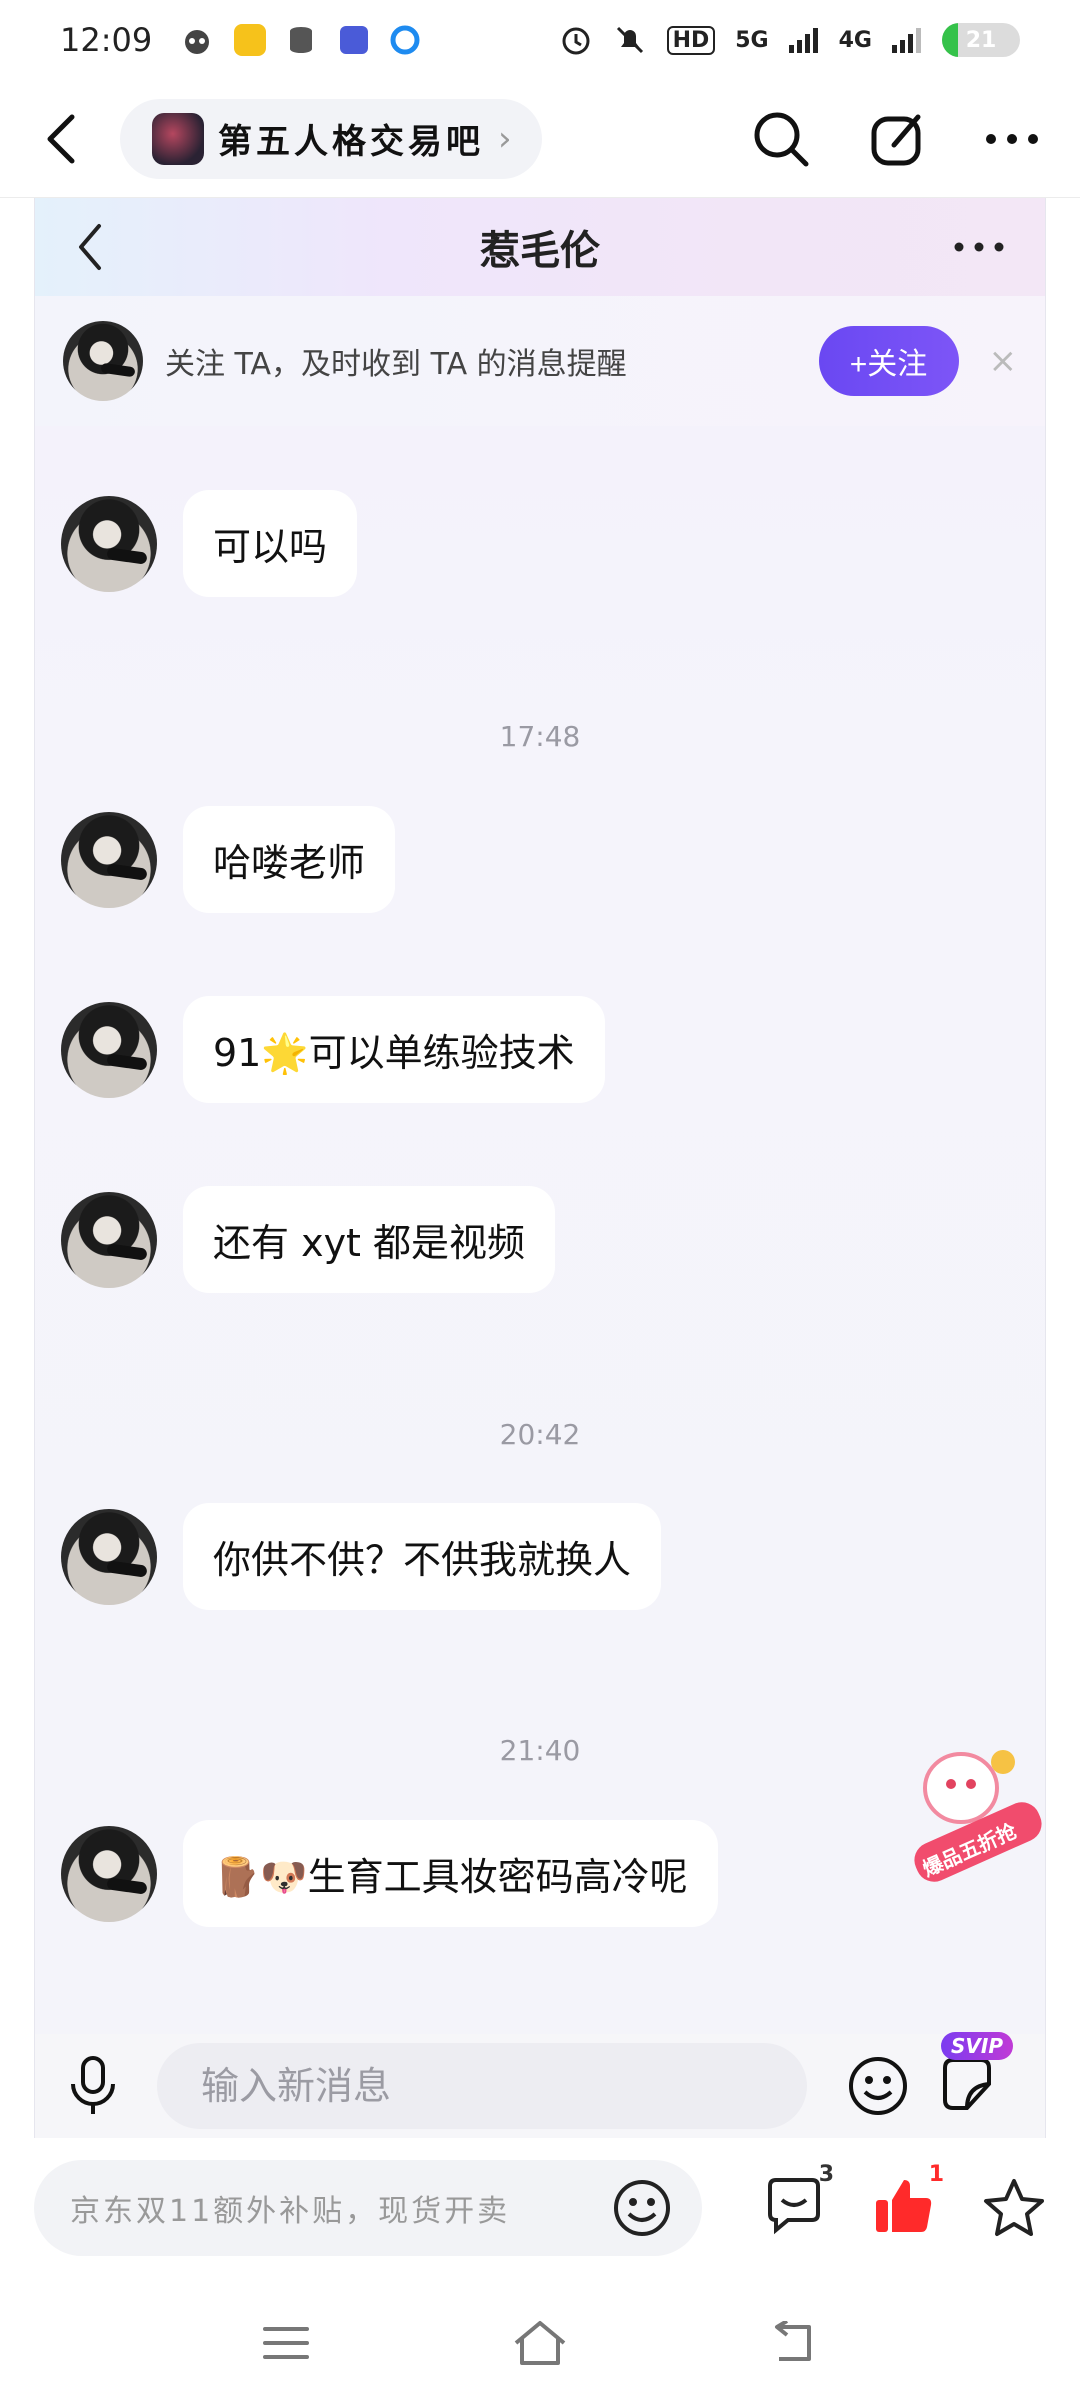 This screenshot has height=2408, width=1080. Describe the element at coordinates (354, 40) in the screenshot. I see `blue-app-icon` at that location.